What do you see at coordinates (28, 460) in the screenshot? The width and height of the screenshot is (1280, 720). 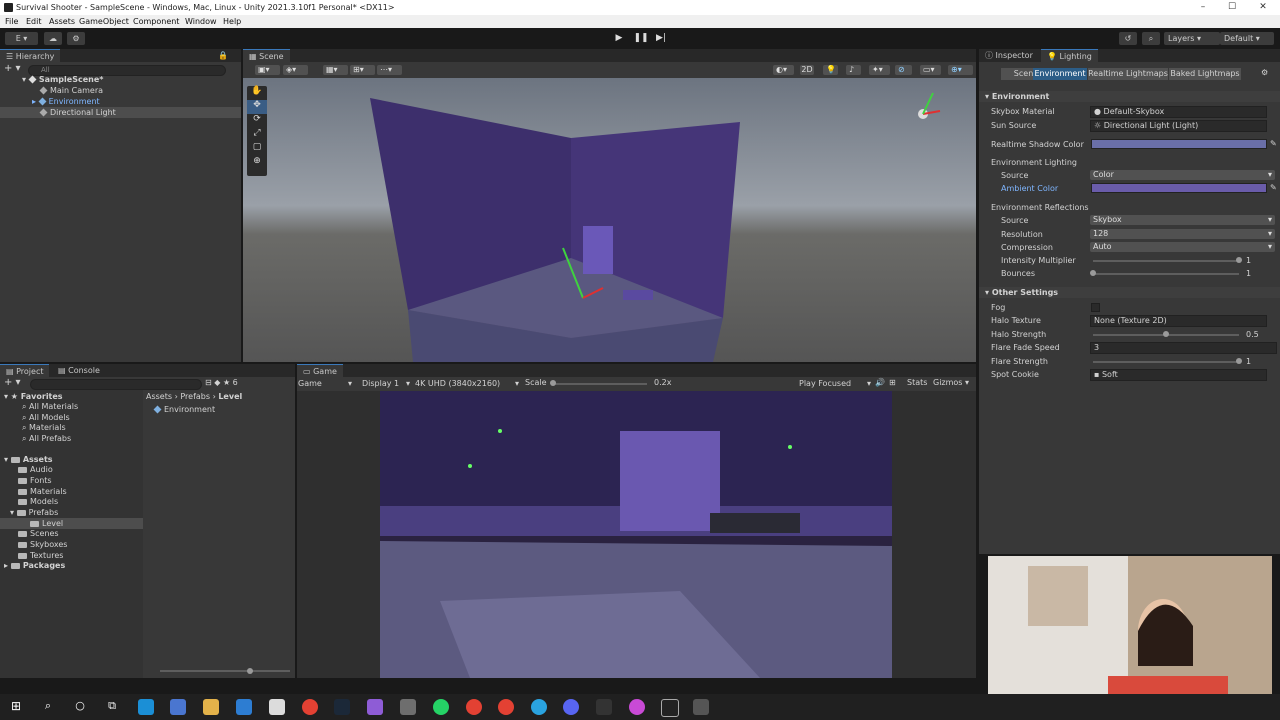 I see `assets-header: ▾ Assets` at bounding box center [28, 460].